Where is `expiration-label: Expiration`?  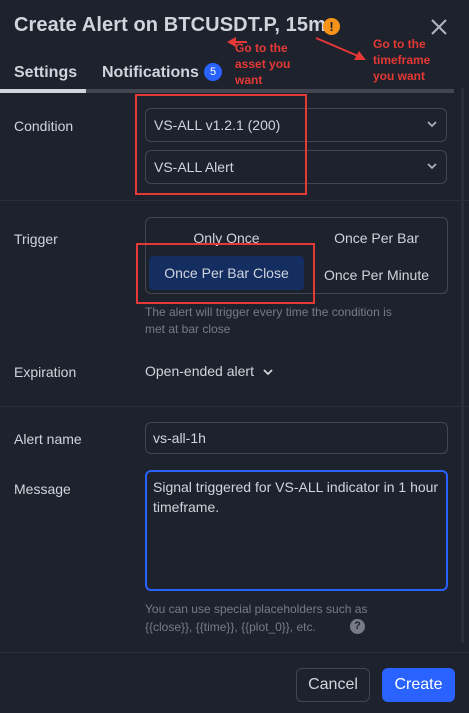 expiration-label: Expiration is located at coordinates (45, 372).